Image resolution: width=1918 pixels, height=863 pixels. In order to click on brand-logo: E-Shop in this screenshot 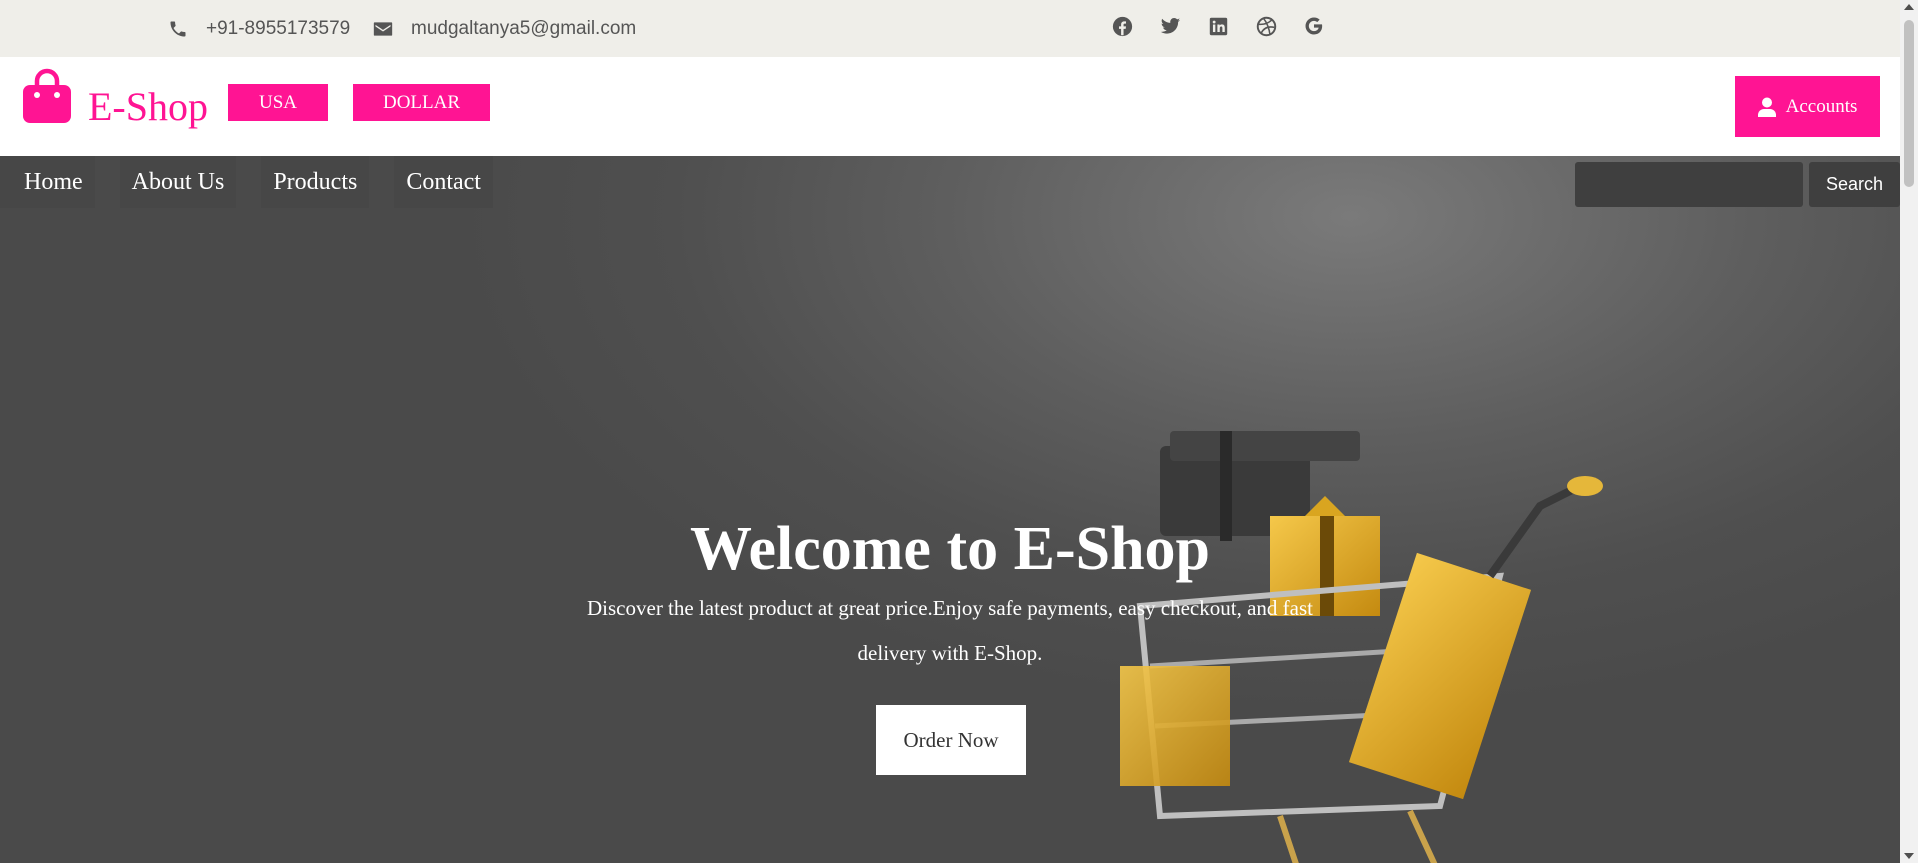, I will do `click(115, 98)`.